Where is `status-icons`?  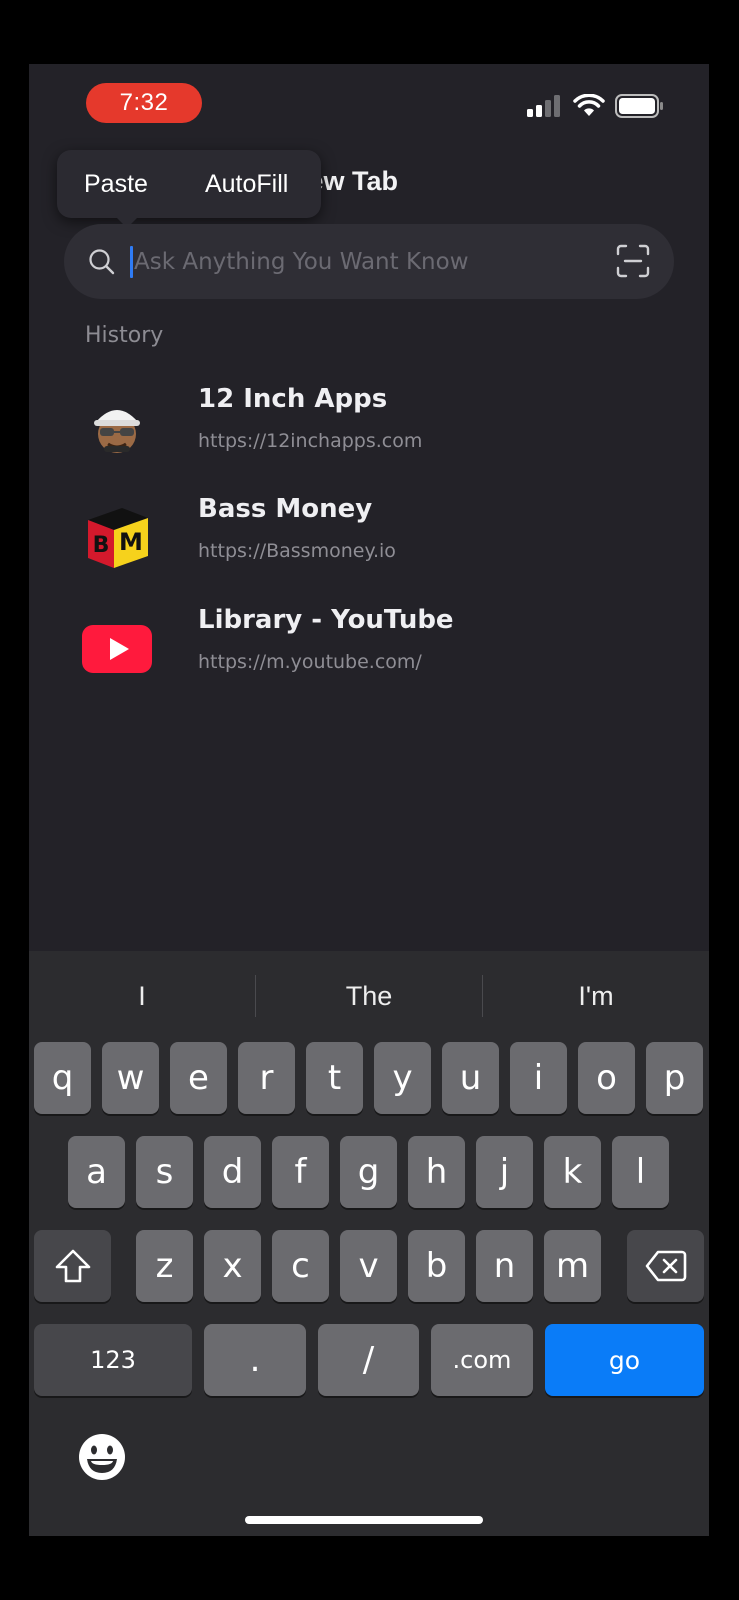 status-icons is located at coordinates (596, 106).